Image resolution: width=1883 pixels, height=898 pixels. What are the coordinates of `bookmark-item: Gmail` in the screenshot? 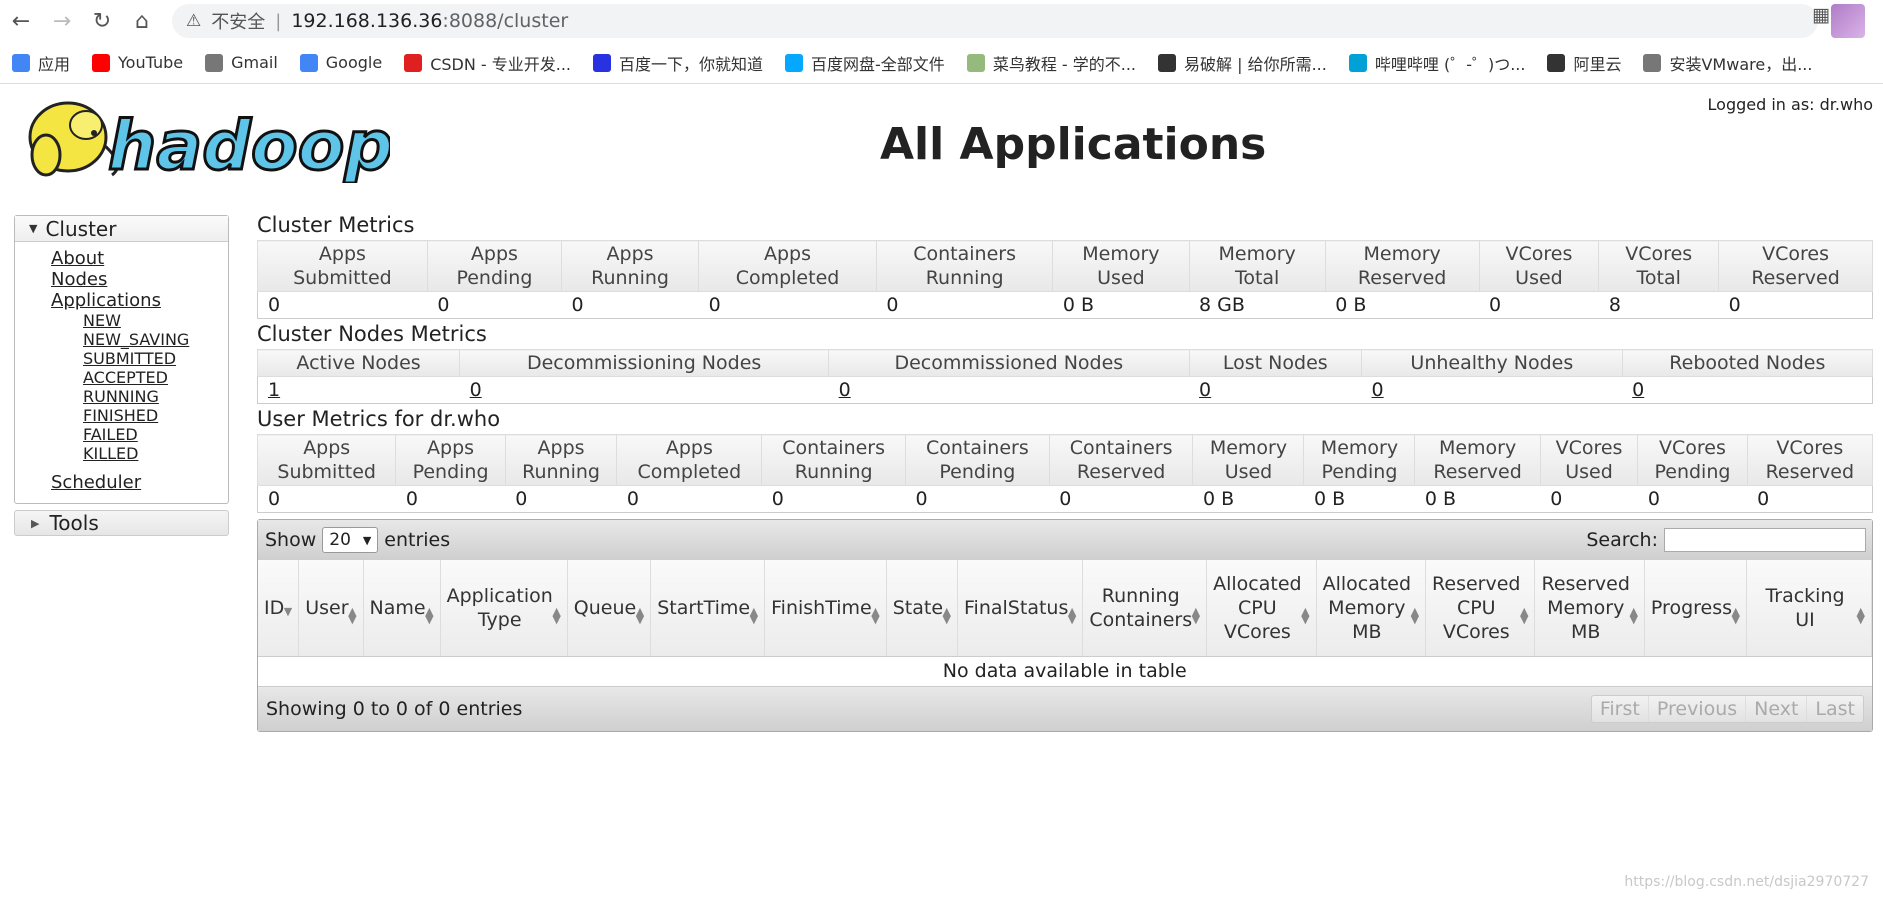 It's located at (241, 62).